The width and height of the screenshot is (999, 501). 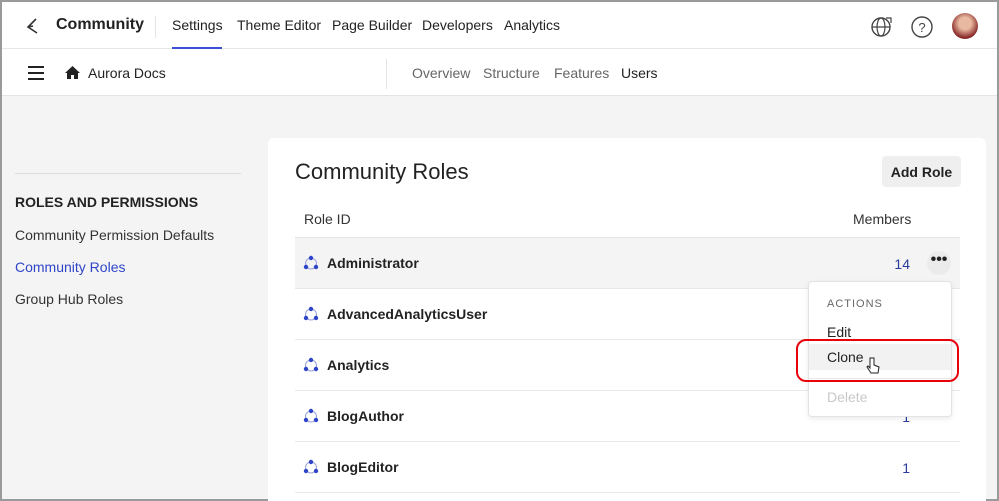 What do you see at coordinates (873, 365) in the screenshot?
I see `pointer-hand-cursor-icon` at bounding box center [873, 365].